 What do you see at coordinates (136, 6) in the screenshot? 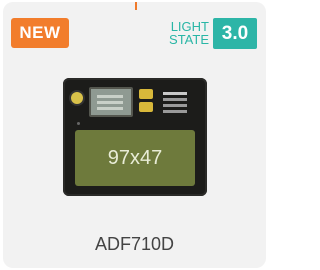
I see `card-top-indicator` at bounding box center [136, 6].